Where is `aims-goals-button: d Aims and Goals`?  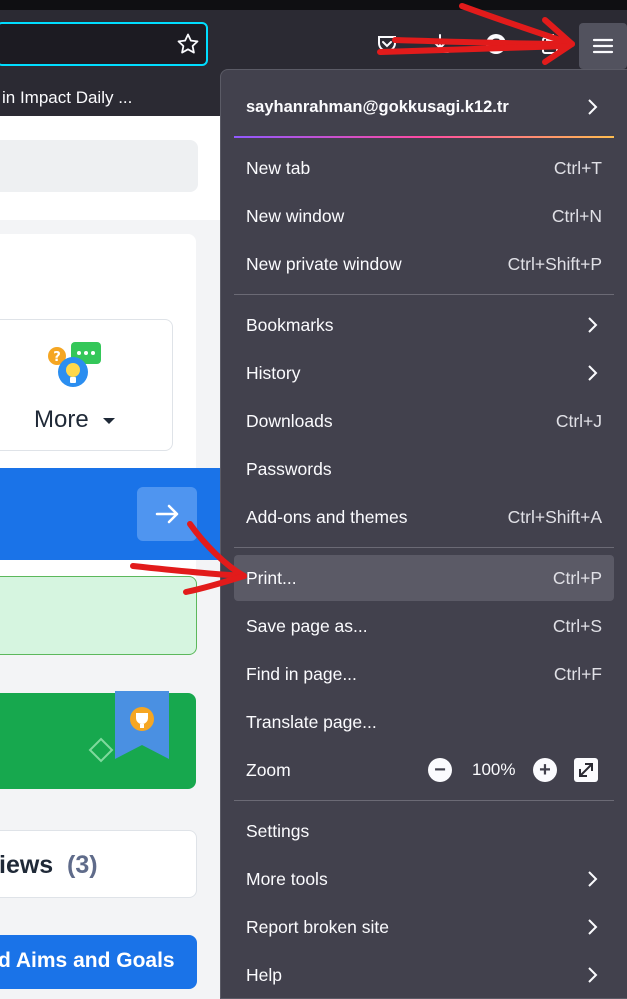
aims-goals-button: d Aims and Goals is located at coordinates (98, 962).